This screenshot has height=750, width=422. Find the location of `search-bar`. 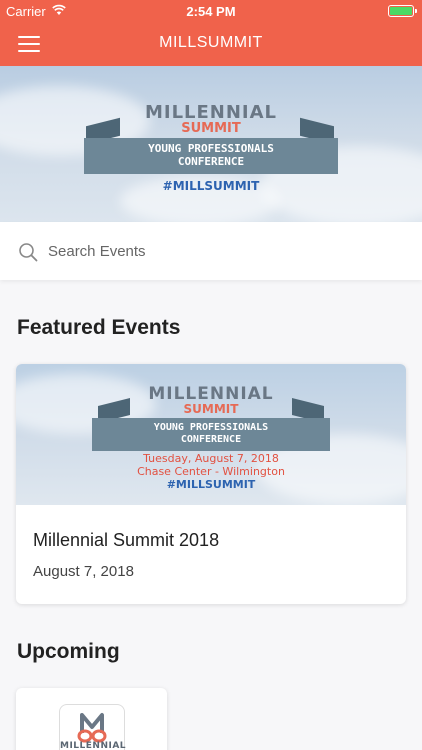

search-bar is located at coordinates (211, 251).